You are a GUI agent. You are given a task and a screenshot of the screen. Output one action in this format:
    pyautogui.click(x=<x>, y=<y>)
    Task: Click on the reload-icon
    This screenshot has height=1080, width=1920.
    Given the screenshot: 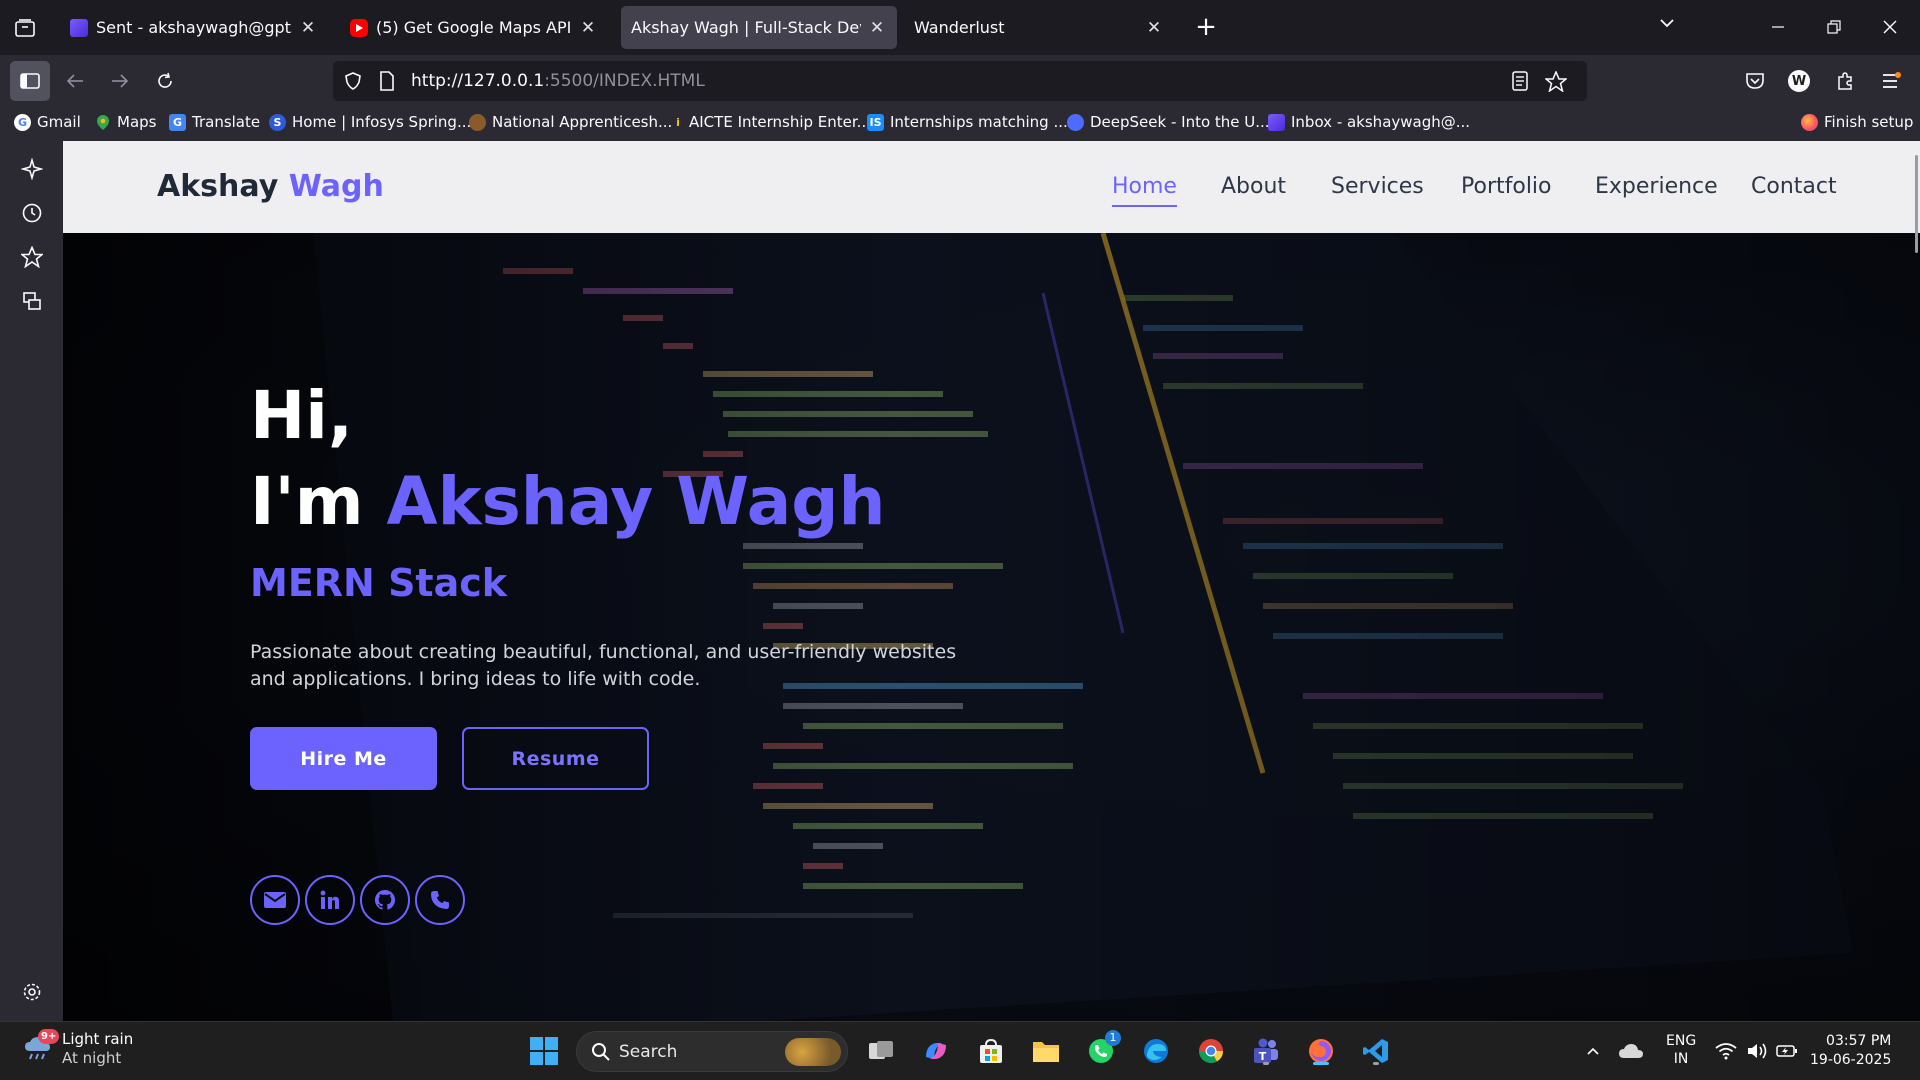 What is the action you would take?
    pyautogui.click(x=165, y=80)
    